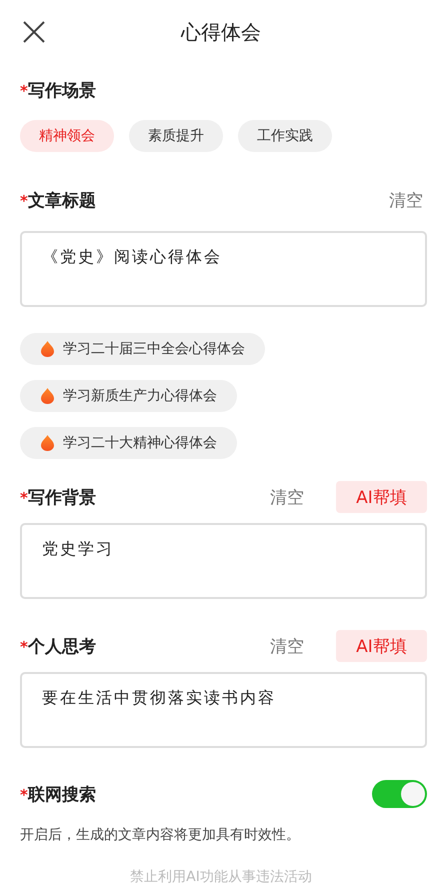 Image resolution: width=442 pixels, height=896 pixels. Describe the element at coordinates (142, 349) in the screenshot. I see `suggestion-chip: 学习二十届三中全会心得体会` at that location.